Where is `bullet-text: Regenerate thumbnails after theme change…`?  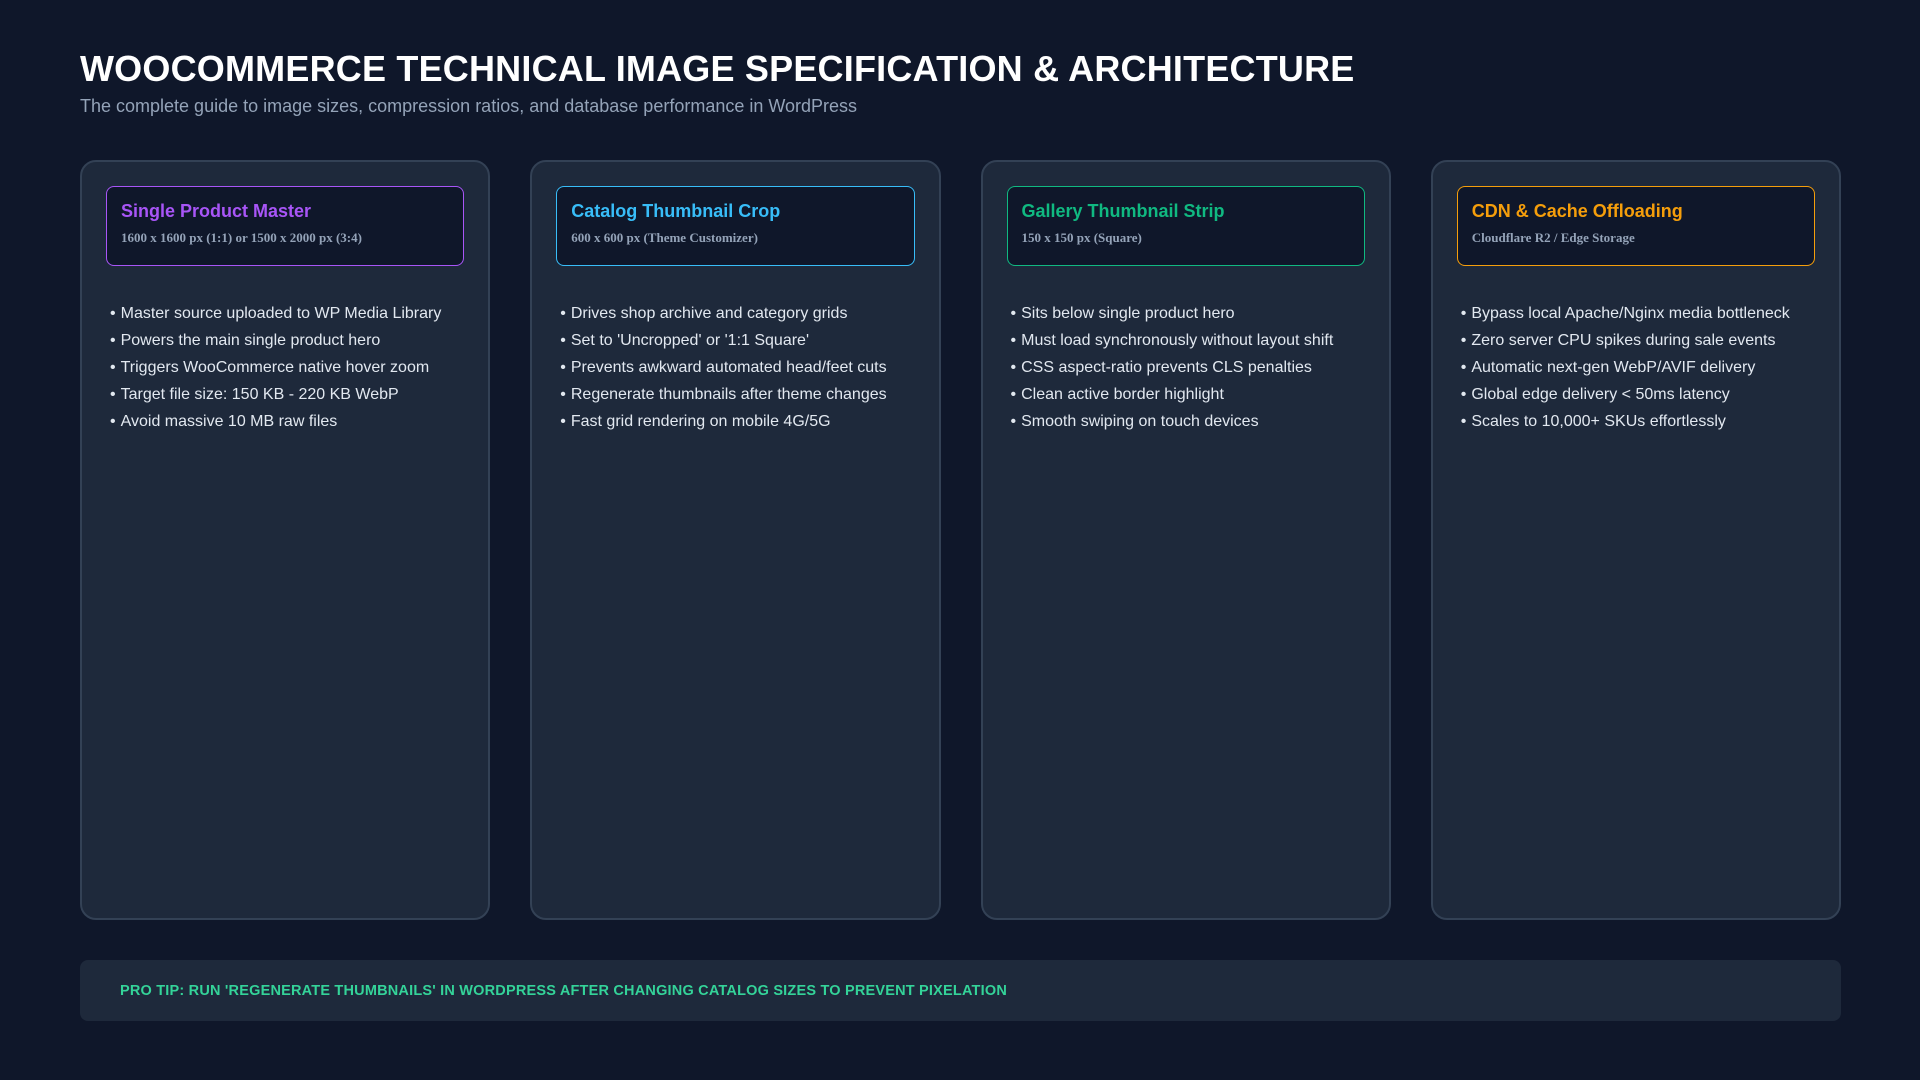 bullet-text: Regenerate thumbnails after theme change… is located at coordinates (728, 394).